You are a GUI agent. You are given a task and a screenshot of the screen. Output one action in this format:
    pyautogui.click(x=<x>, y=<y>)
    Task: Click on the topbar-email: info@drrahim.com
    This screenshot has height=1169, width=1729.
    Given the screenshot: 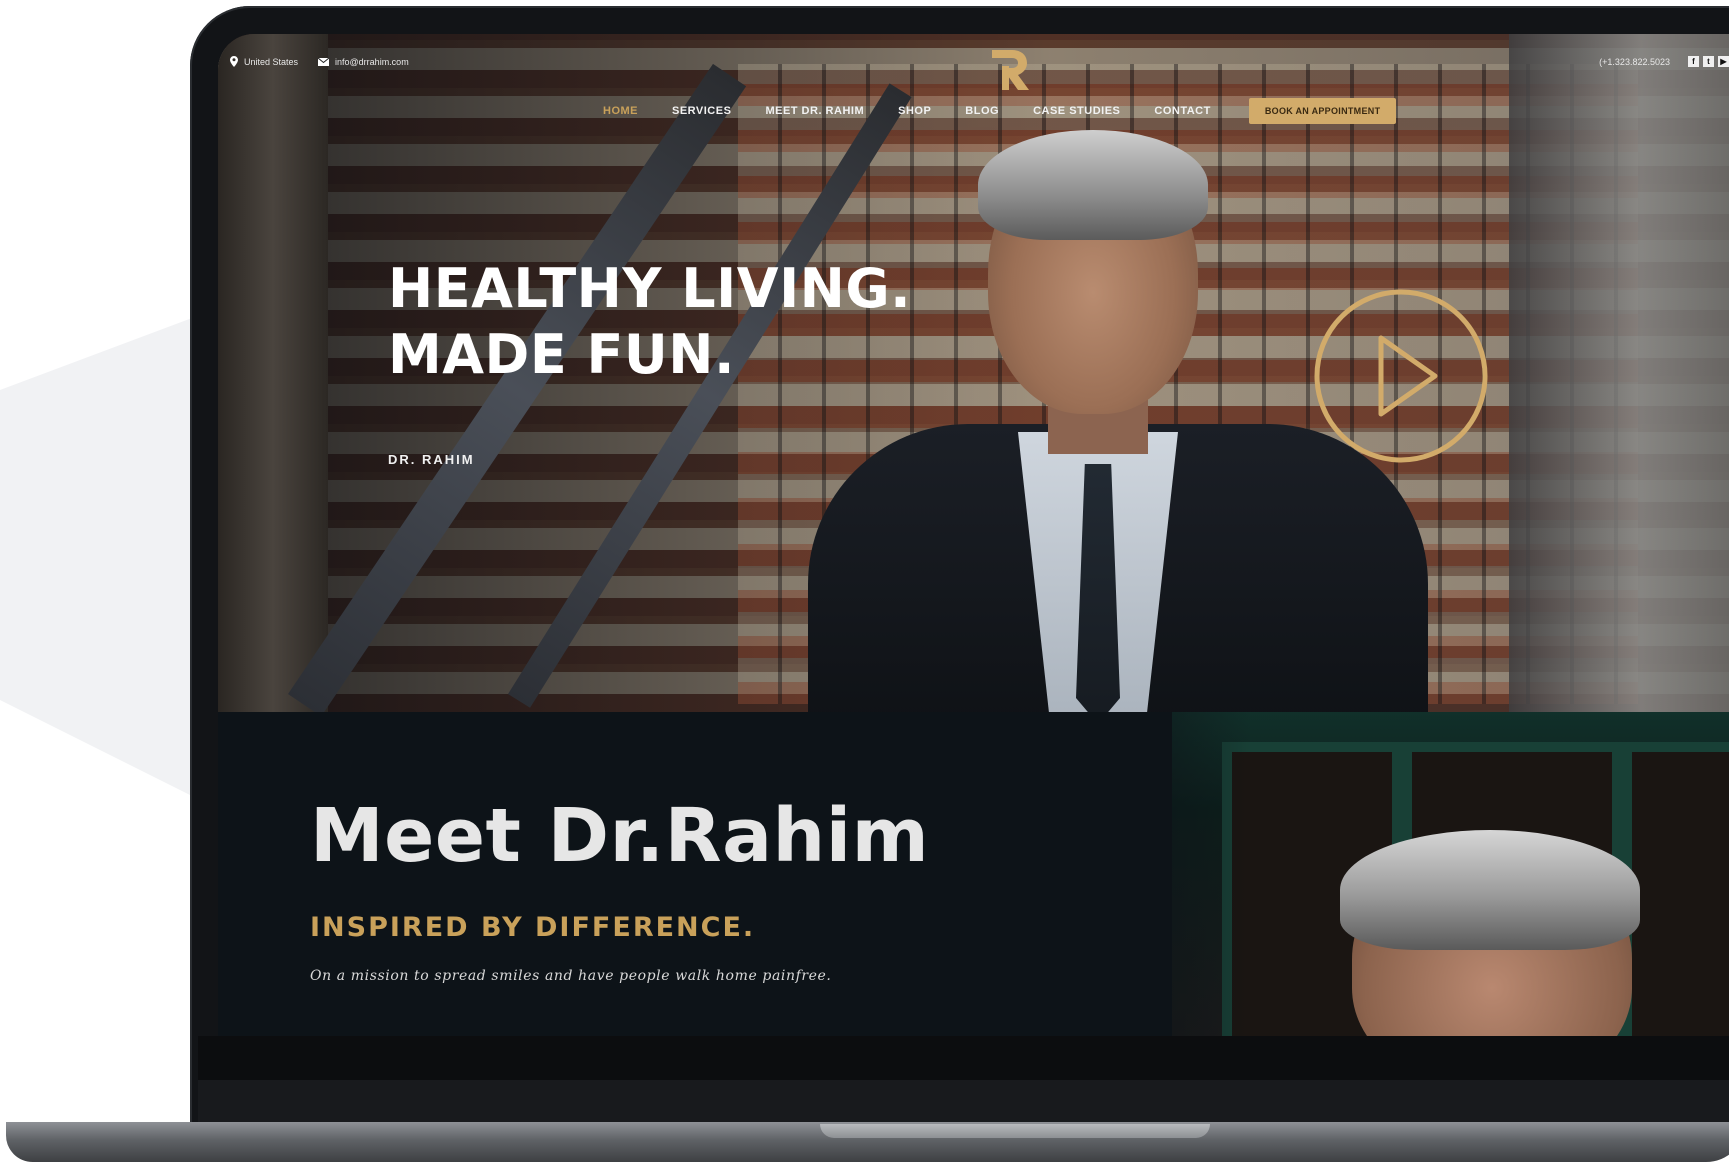 What is the action you would take?
    pyautogui.click(x=363, y=62)
    